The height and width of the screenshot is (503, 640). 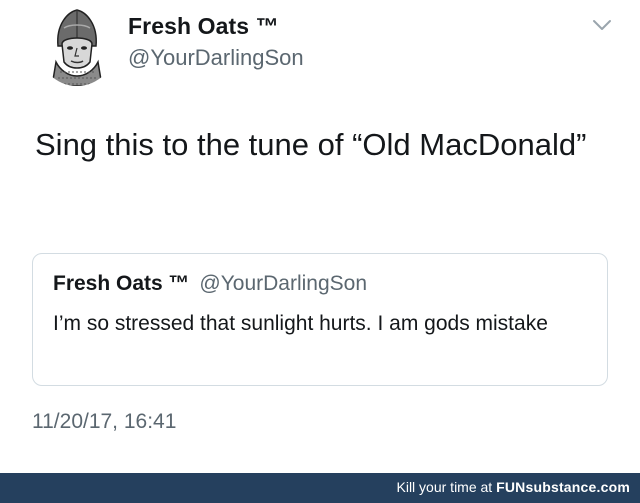 I want to click on watermark-brand: FUNsubstance.com, so click(x=563, y=487).